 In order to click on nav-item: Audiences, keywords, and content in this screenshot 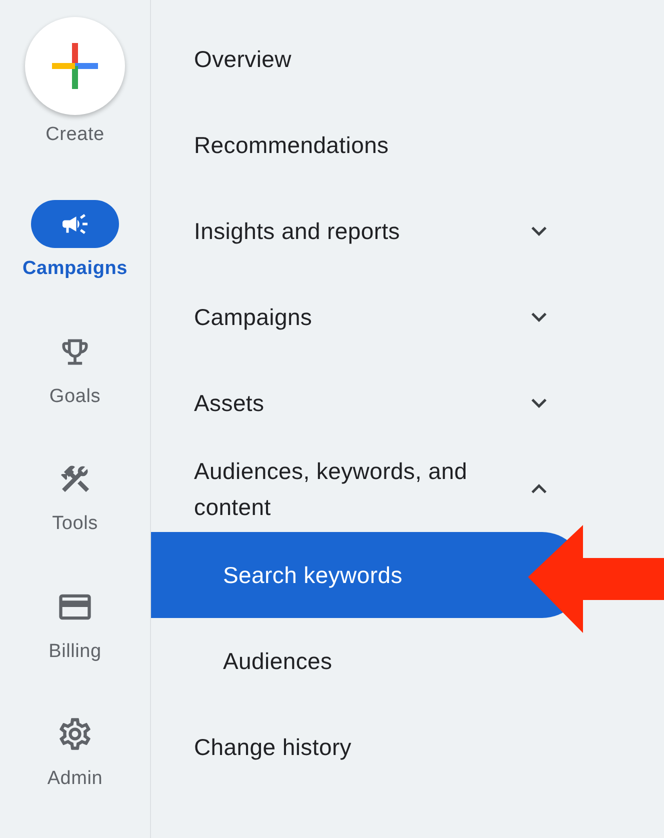, I will do `click(368, 489)`.